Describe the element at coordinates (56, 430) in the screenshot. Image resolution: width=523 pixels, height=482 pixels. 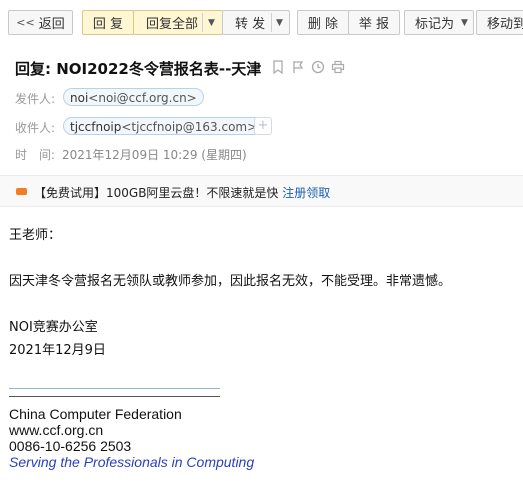
I see `signature-website: www.ccf.org.cn` at that location.